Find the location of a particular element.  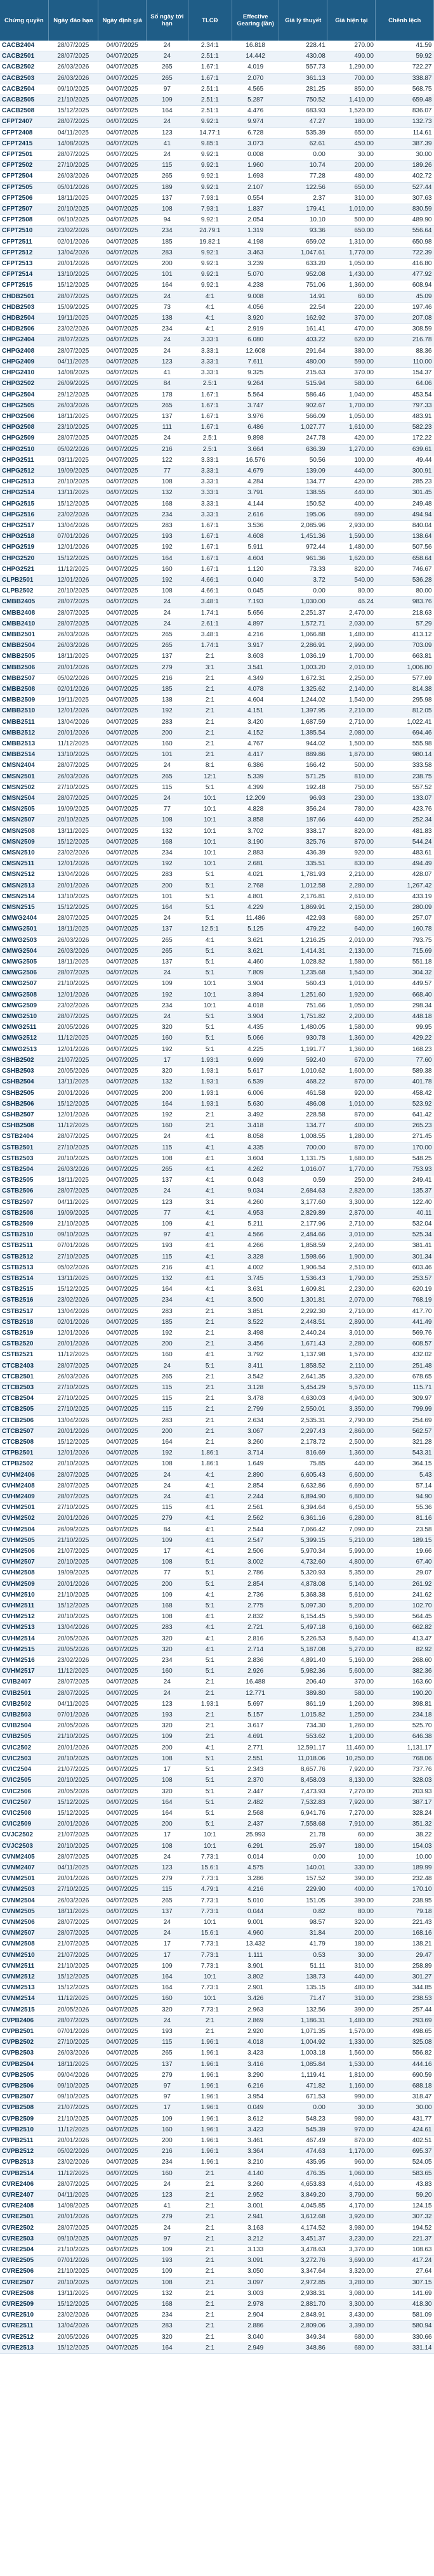

cell-current-price: 810.00 is located at coordinates (351, 777).